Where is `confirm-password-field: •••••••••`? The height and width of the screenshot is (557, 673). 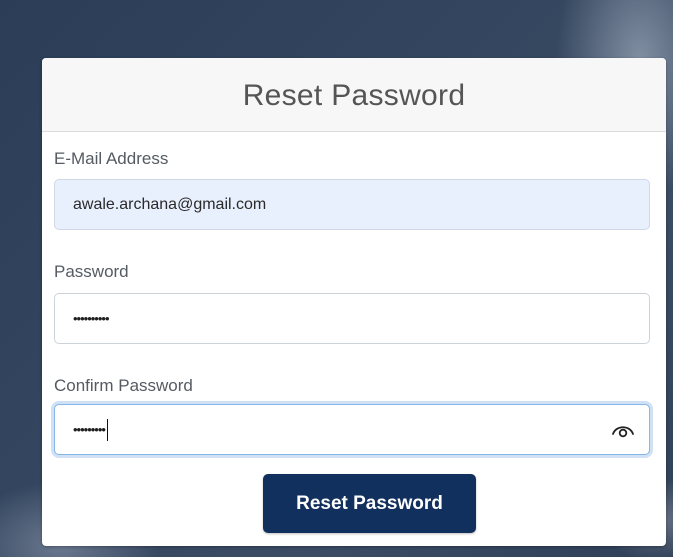 confirm-password-field: ••••••••• is located at coordinates (352, 429).